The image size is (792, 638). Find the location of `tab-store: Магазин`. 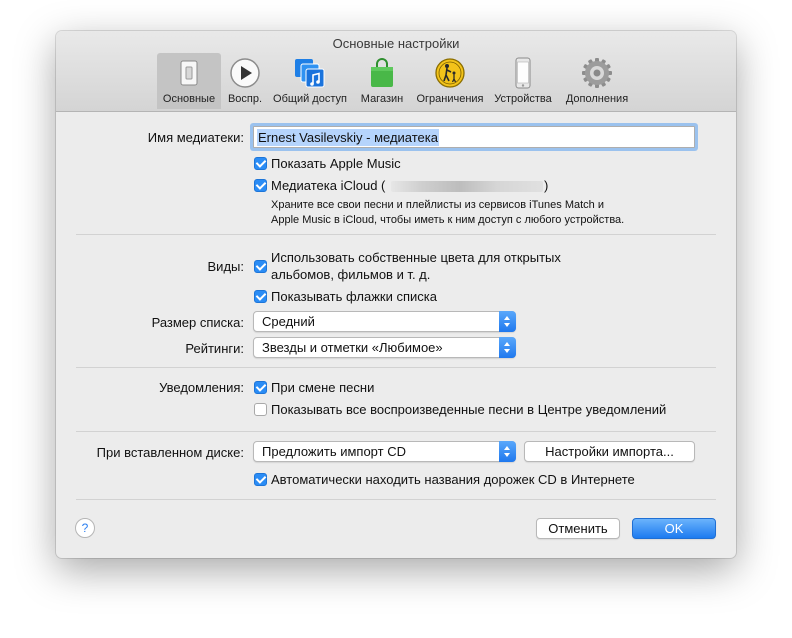

tab-store: Магазин is located at coordinates (382, 81).